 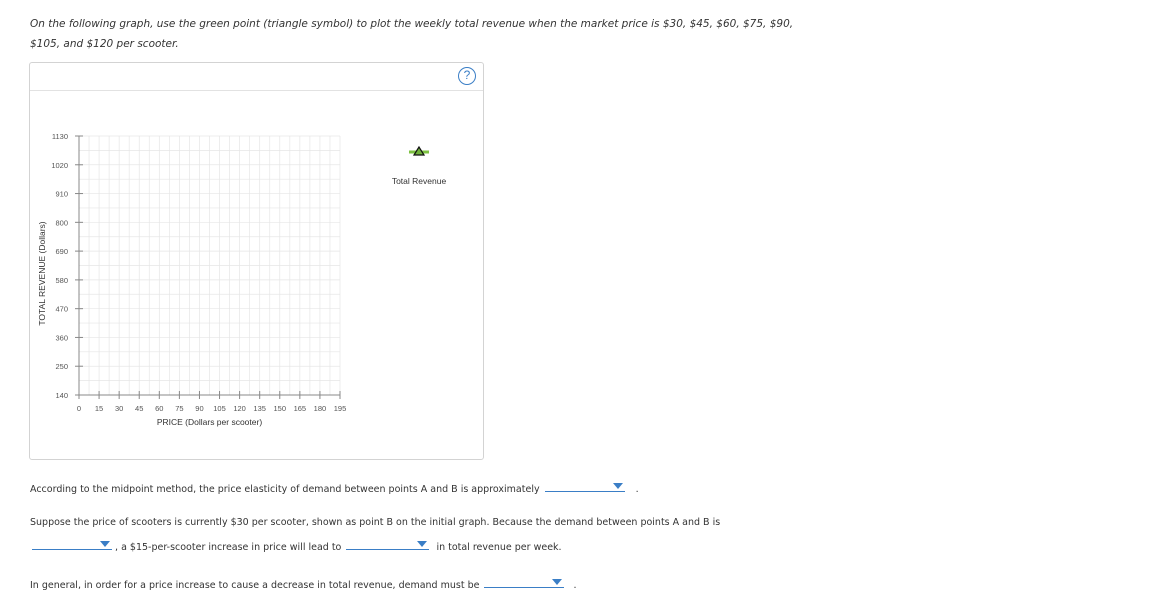 I want to click on x-tick-label: 60, so click(x=159, y=408).